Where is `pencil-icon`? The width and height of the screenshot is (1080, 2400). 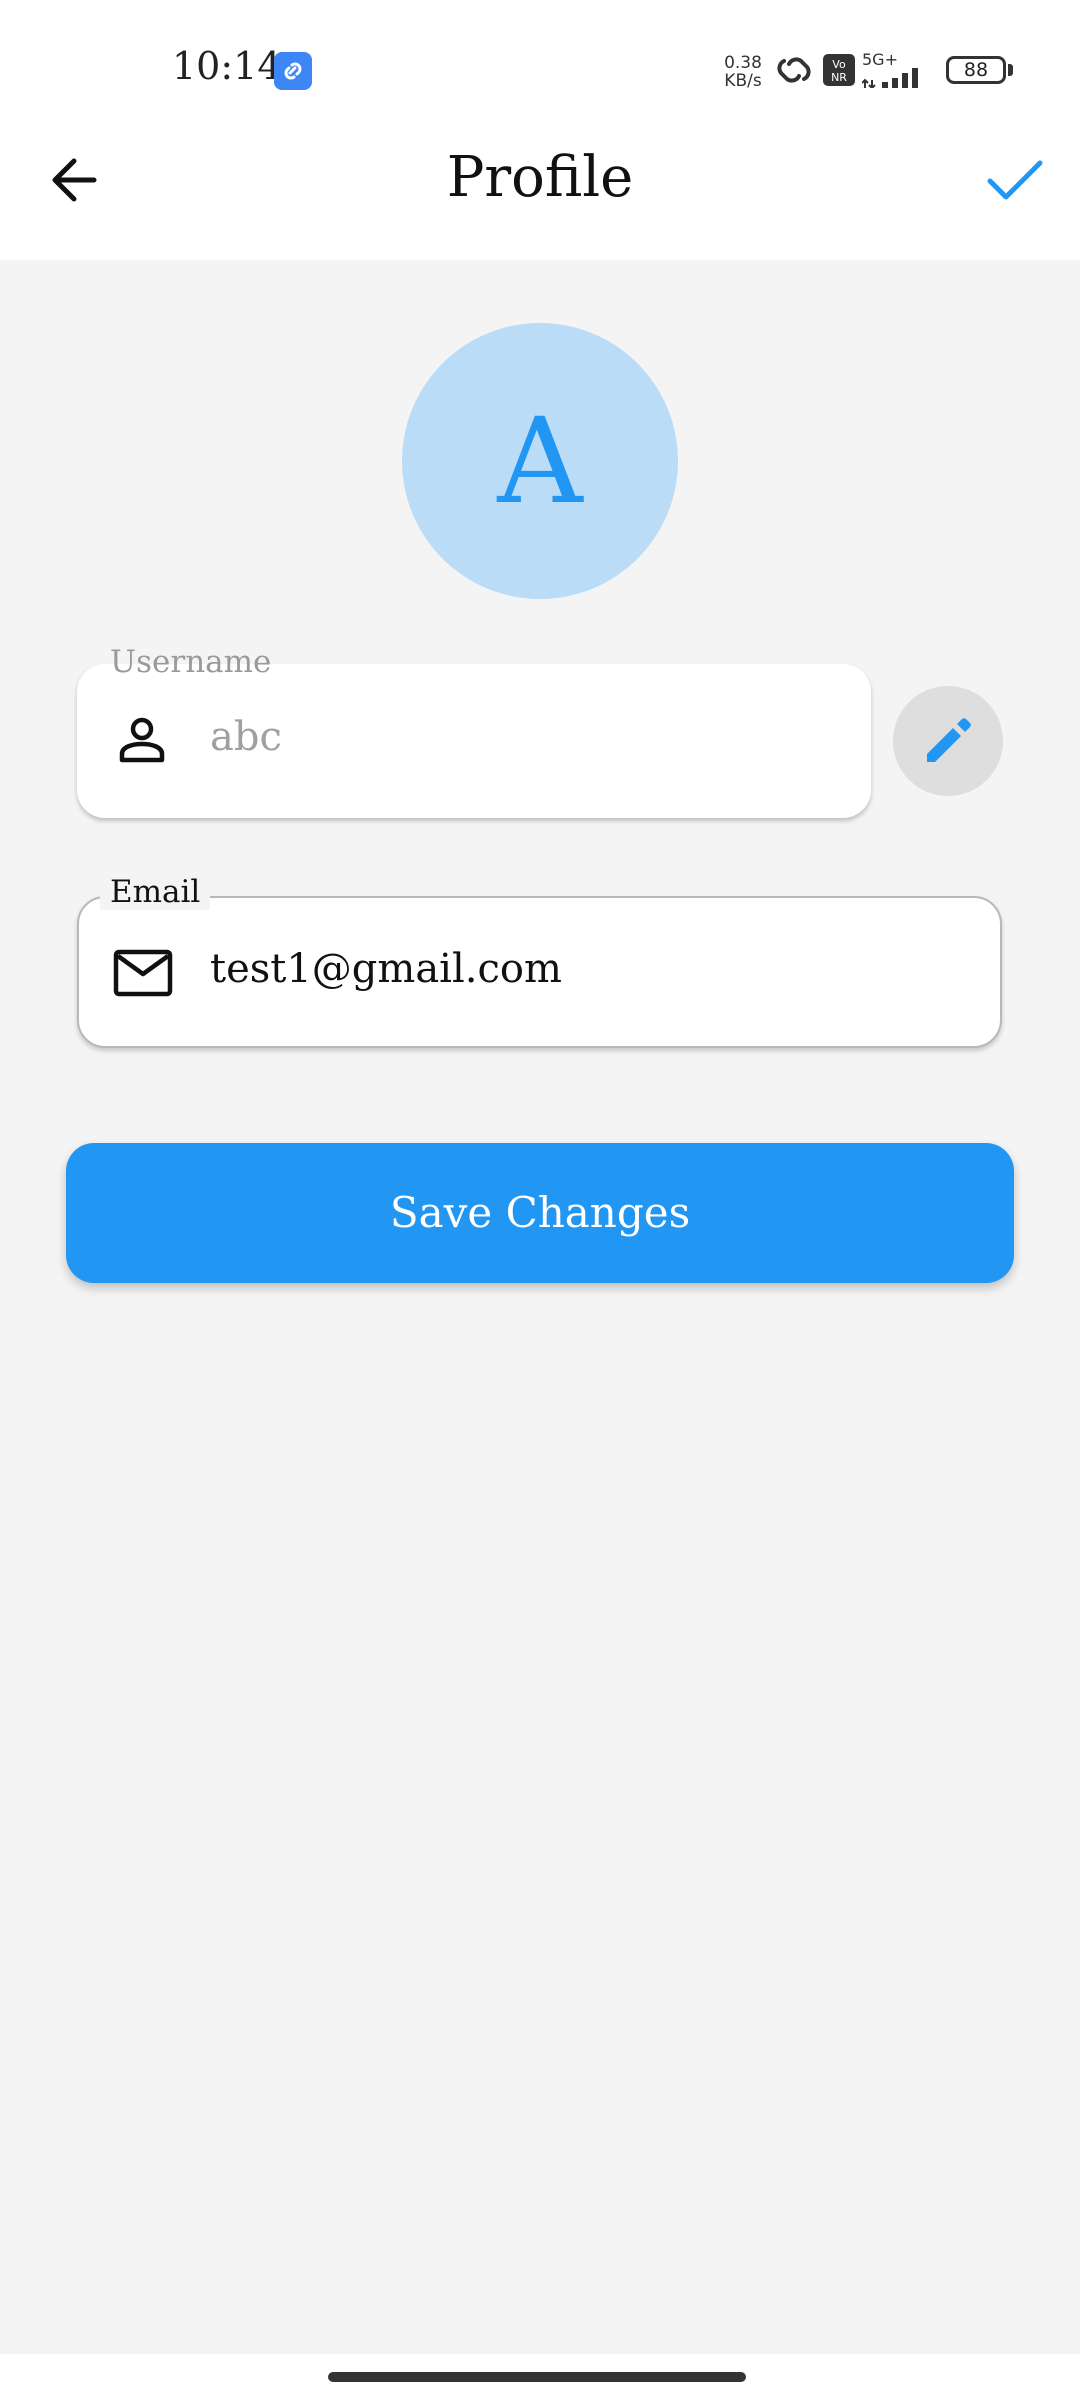 pencil-icon is located at coordinates (949, 740).